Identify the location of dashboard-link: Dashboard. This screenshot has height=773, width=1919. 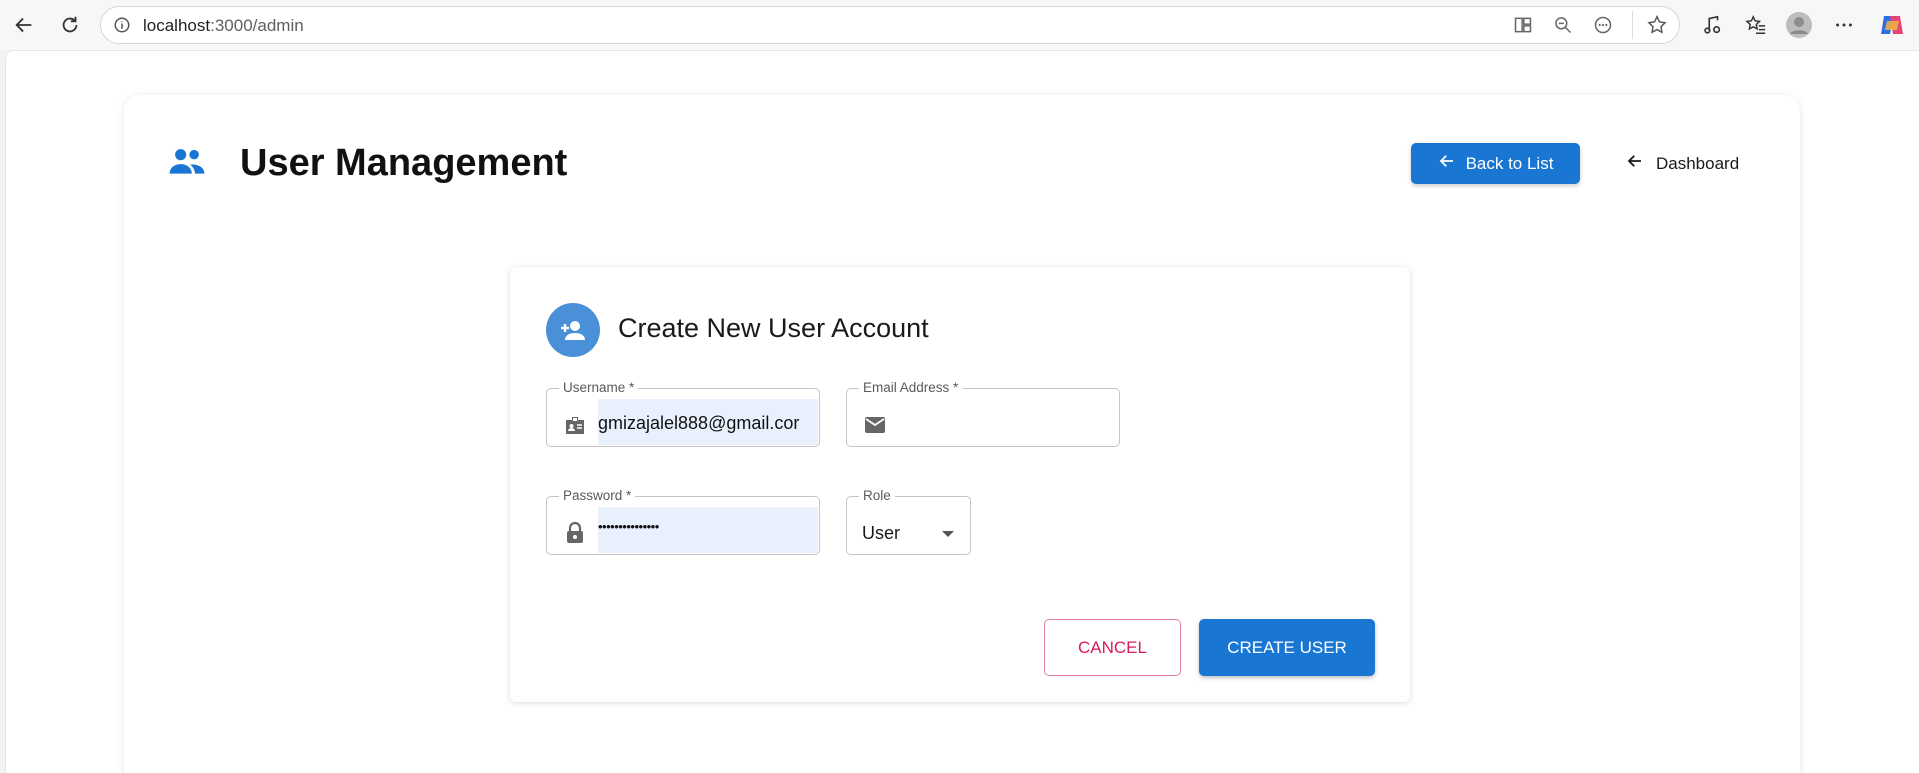
(1682, 163).